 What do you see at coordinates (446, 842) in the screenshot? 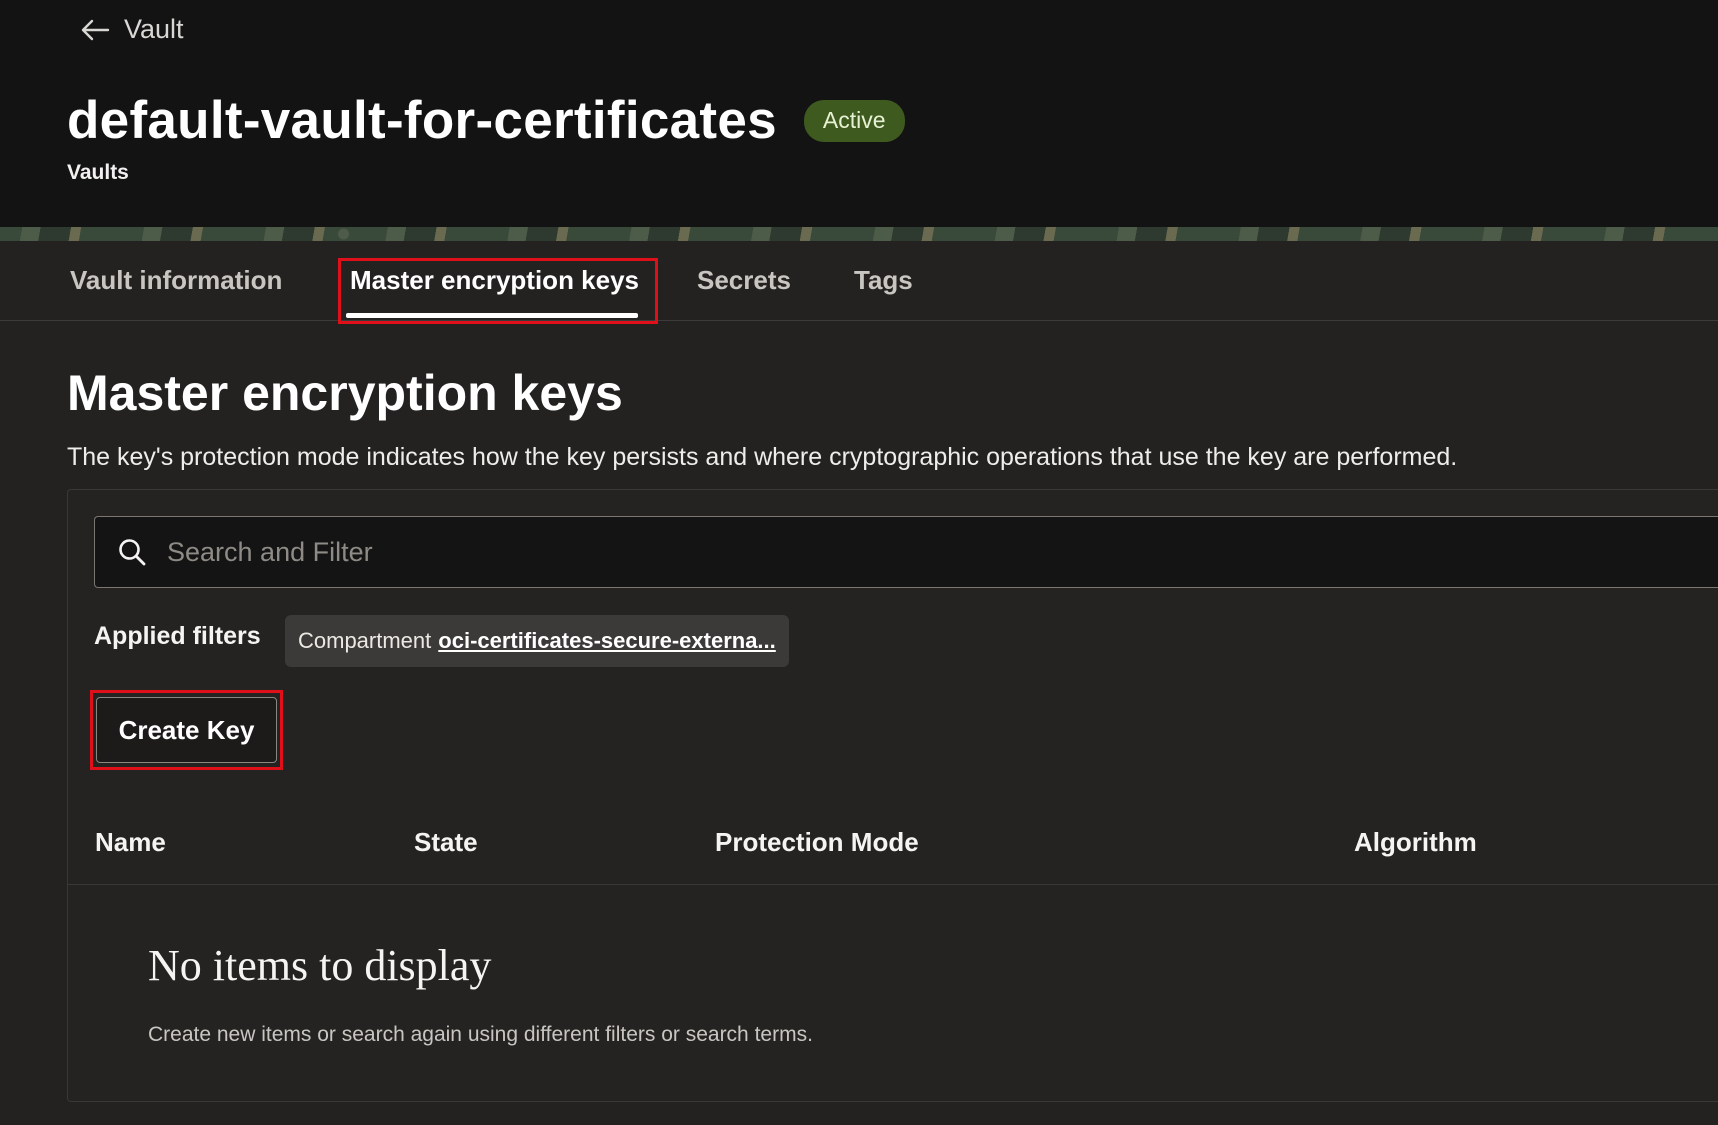
I see `column-header-state: State` at bounding box center [446, 842].